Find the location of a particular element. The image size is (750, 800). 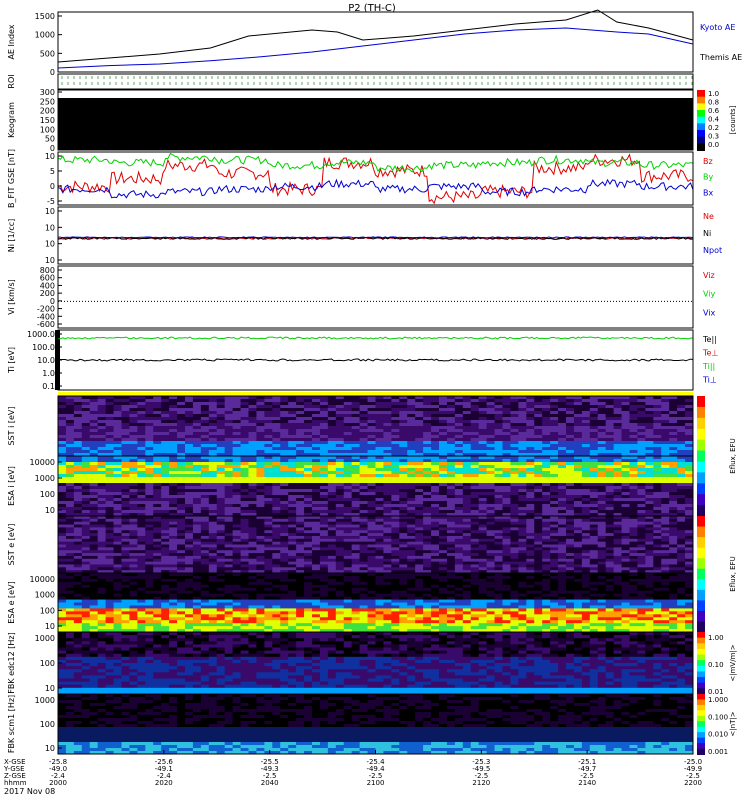

ae-bg is located at coordinates (375, 42).